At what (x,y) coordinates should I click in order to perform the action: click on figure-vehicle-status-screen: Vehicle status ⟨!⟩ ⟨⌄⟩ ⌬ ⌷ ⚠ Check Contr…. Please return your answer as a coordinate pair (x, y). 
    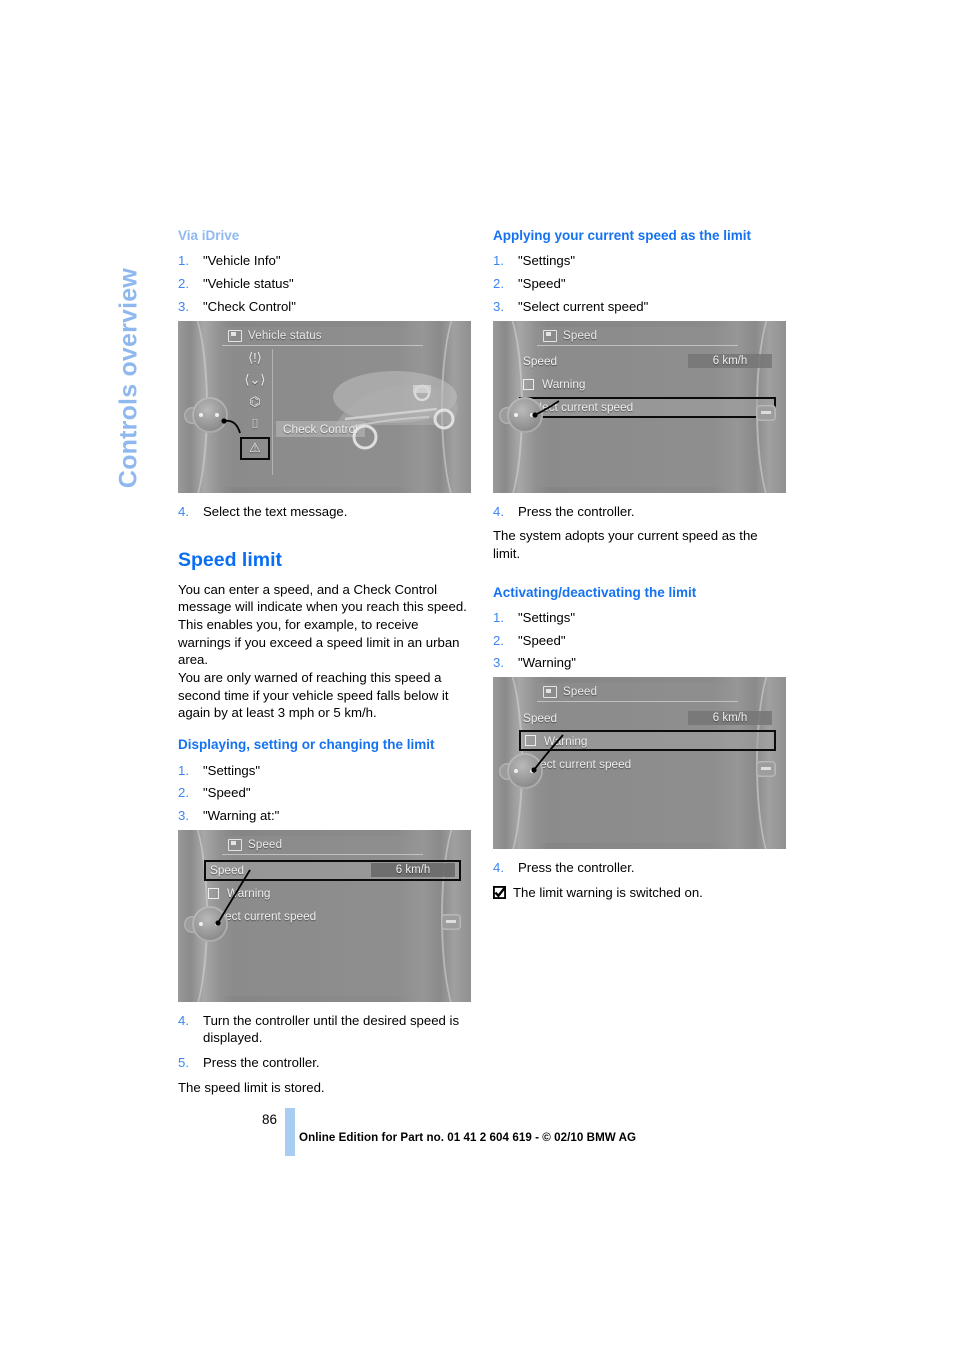
    Looking at the image, I should click on (324, 406).